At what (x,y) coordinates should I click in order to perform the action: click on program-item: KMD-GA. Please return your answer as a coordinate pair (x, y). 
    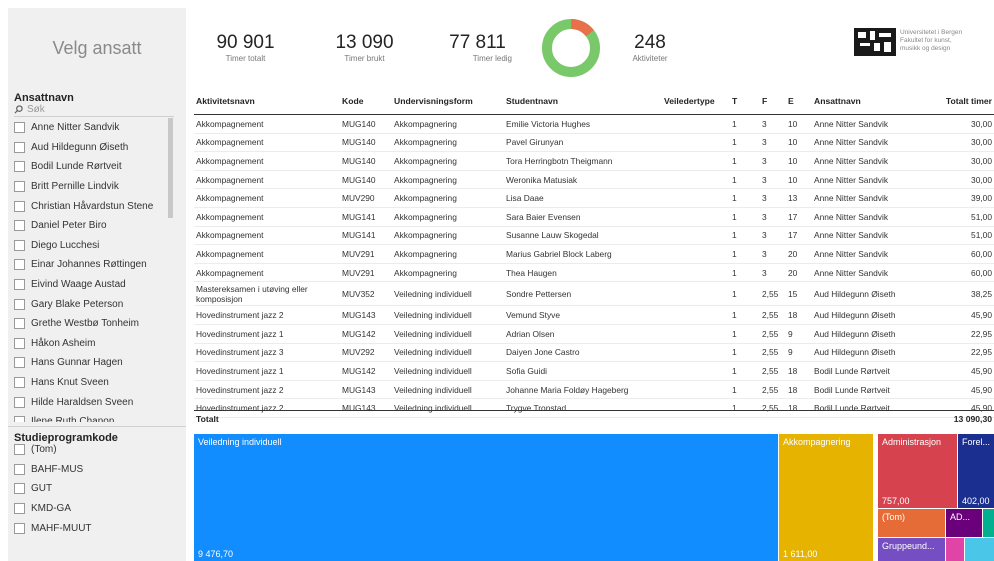
    Looking at the image, I should click on (93, 509).